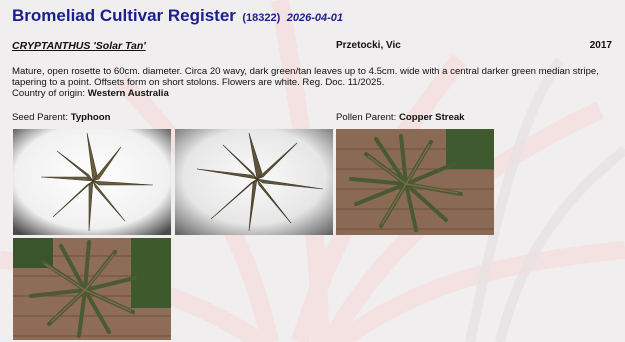  Describe the element at coordinates (124, 15) in the screenshot. I see `page-title: Bromeliad Cultivar Register` at that location.